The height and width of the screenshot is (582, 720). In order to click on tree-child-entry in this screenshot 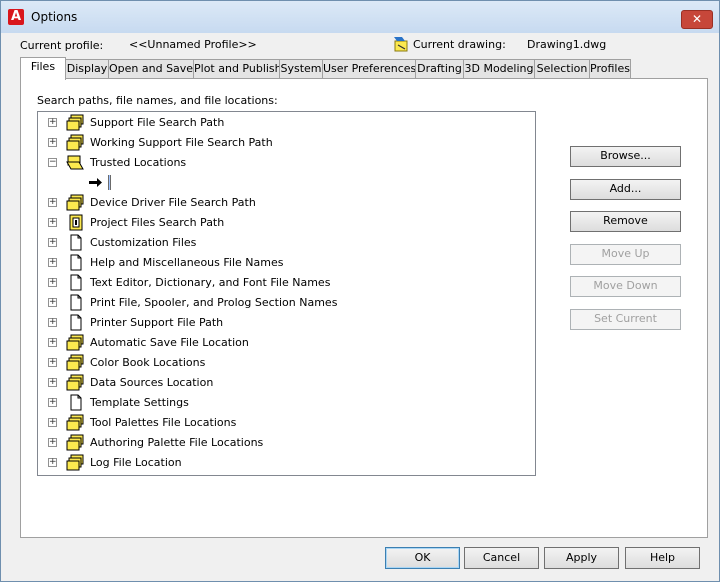, I will do `click(283, 183)`.